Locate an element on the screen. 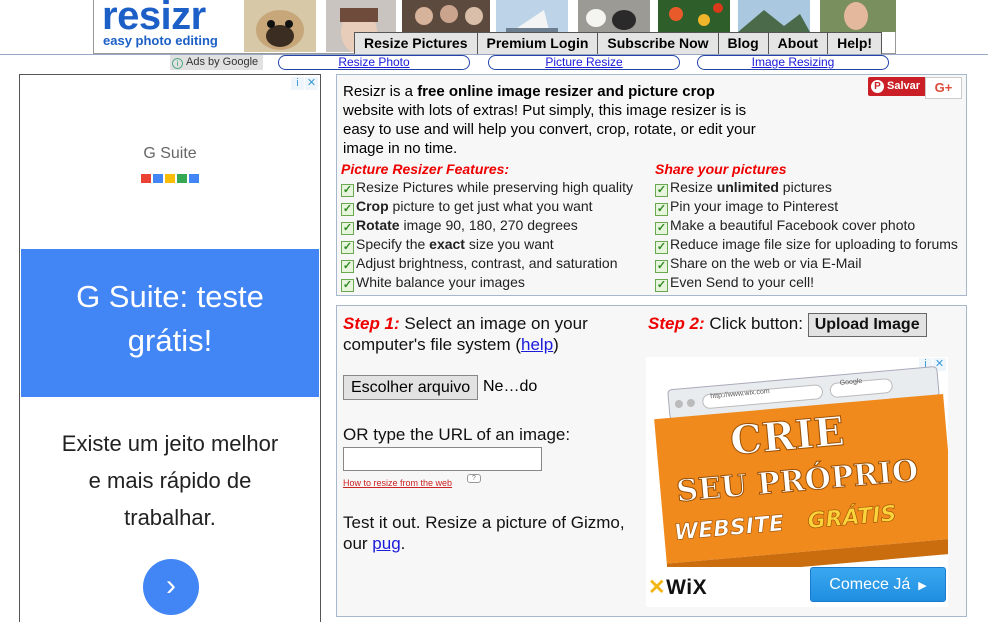 The height and width of the screenshot is (622, 988). nav-blog: Blog is located at coordinates (743, 43).